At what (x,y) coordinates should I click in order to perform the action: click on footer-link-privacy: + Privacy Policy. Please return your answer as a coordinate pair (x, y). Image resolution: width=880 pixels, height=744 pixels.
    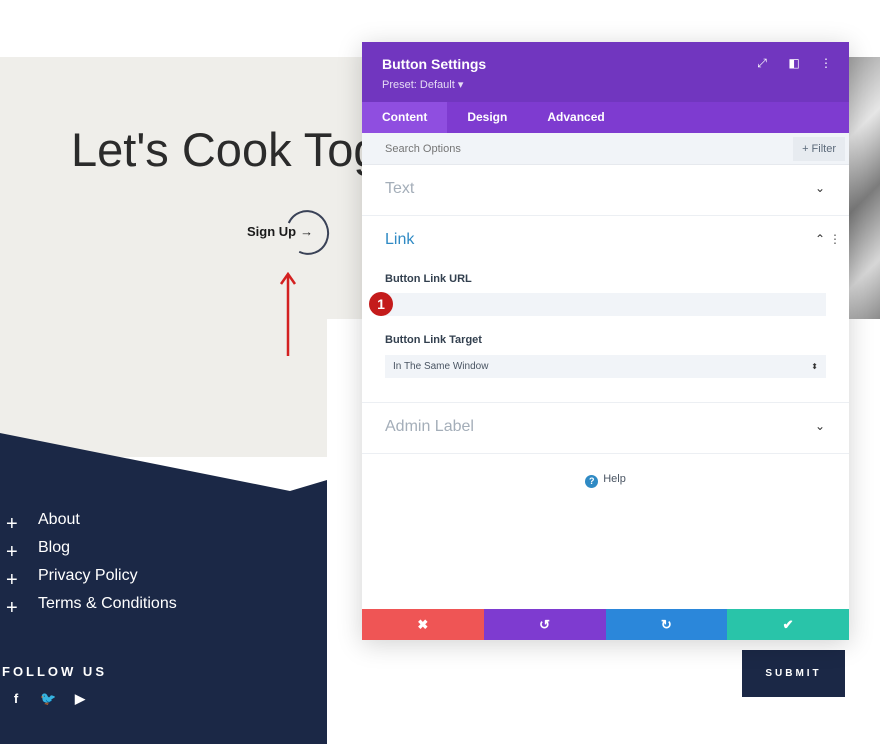
    Looking at the image, I should click on (91, 576).